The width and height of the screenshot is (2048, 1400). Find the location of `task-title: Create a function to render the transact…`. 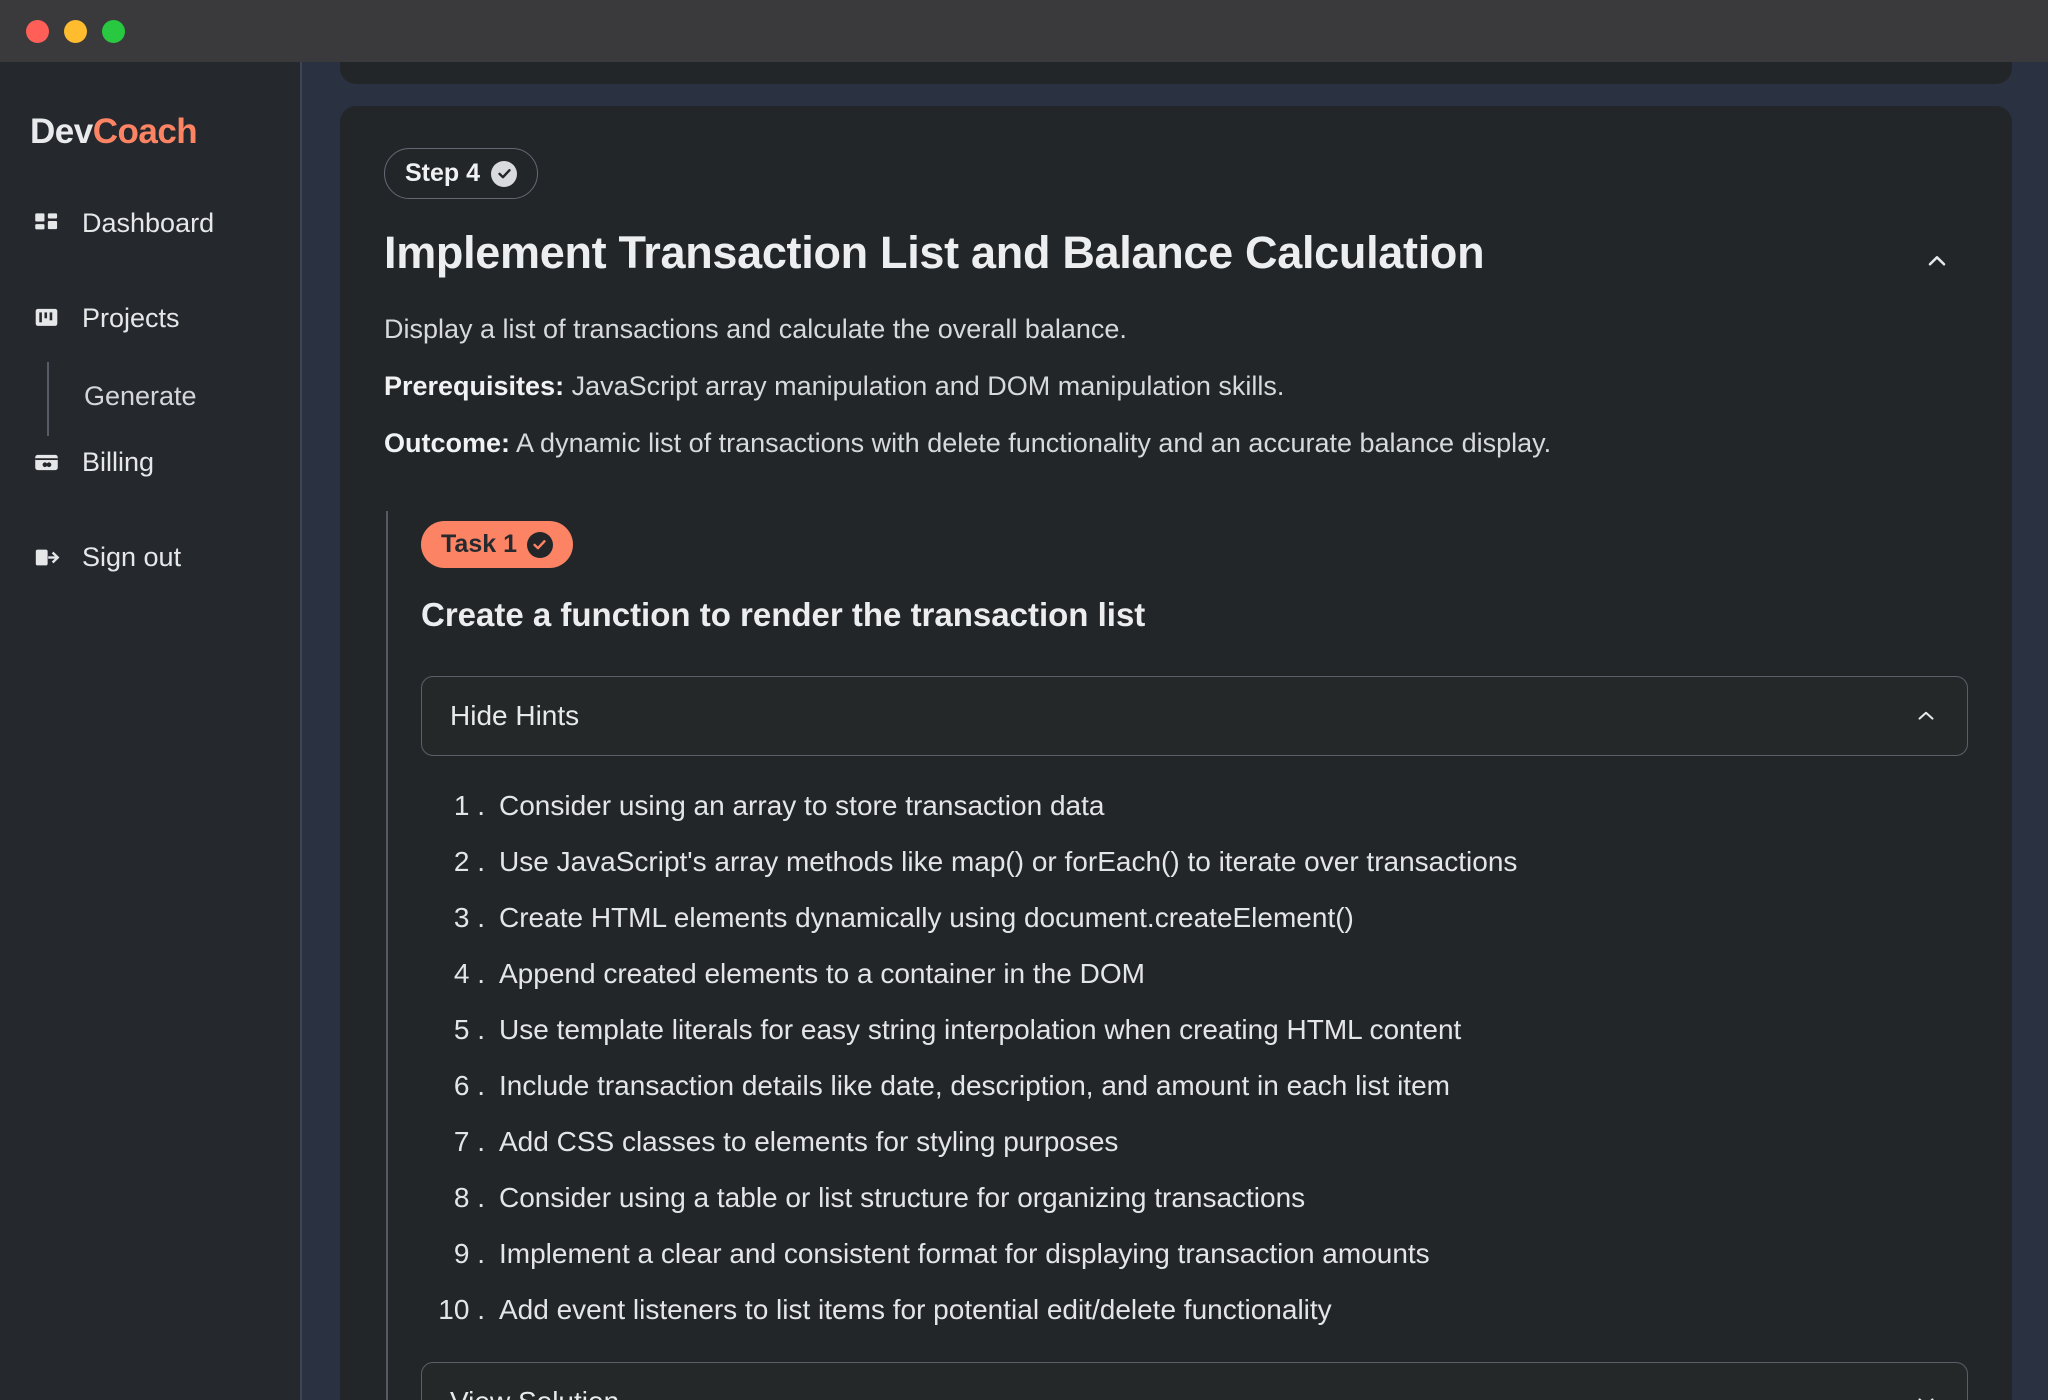

task-title: Create a function to render the transact… is located at coordinates (783, 615).